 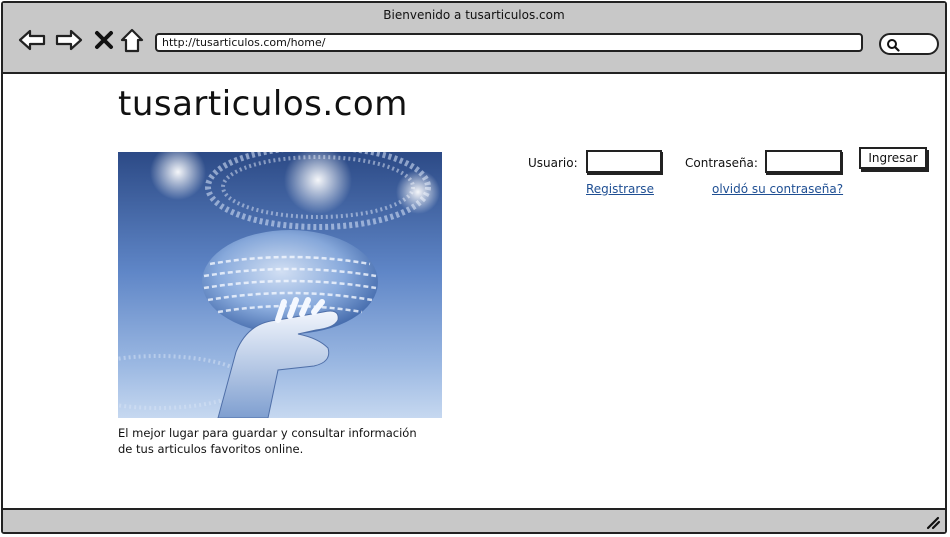 What do you see at coordinates (721, 163) in the screenshot?
I see `password-label: Contraseña:` at bounding box center [721, 163].